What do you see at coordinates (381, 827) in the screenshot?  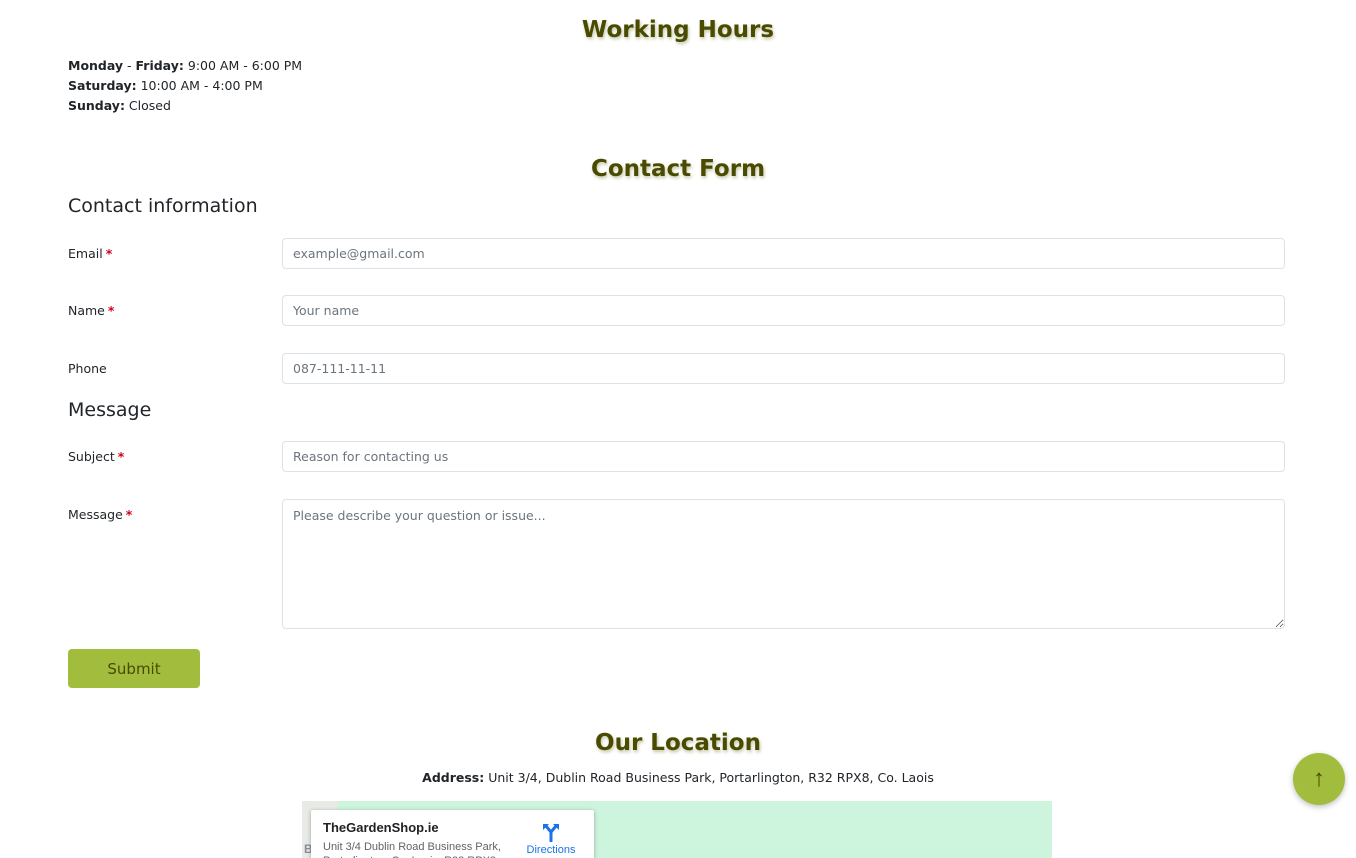 I see `map-place-name: TheGardenShop.ie` at bounding box center [381, 827].